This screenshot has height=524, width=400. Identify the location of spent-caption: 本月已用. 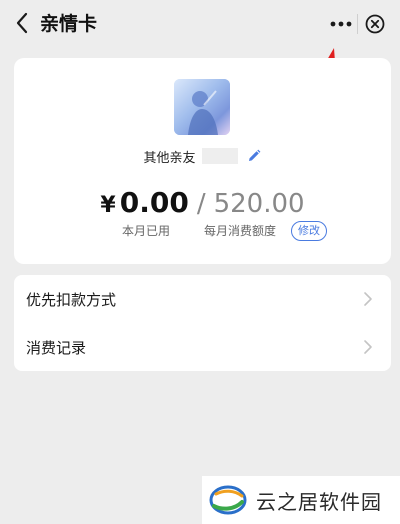
(146, 231).